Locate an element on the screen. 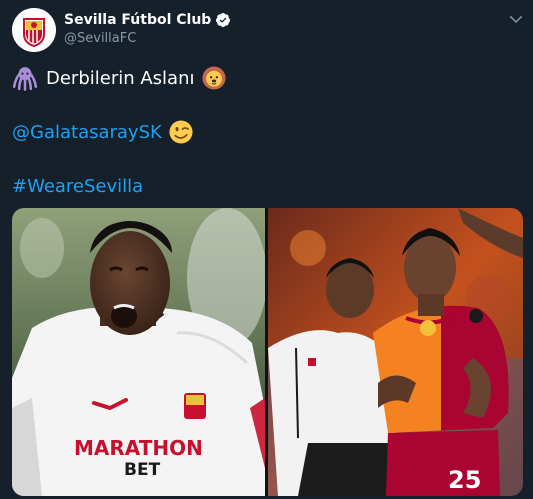  lion-emoji-icon is located at coordinates (213, 78).